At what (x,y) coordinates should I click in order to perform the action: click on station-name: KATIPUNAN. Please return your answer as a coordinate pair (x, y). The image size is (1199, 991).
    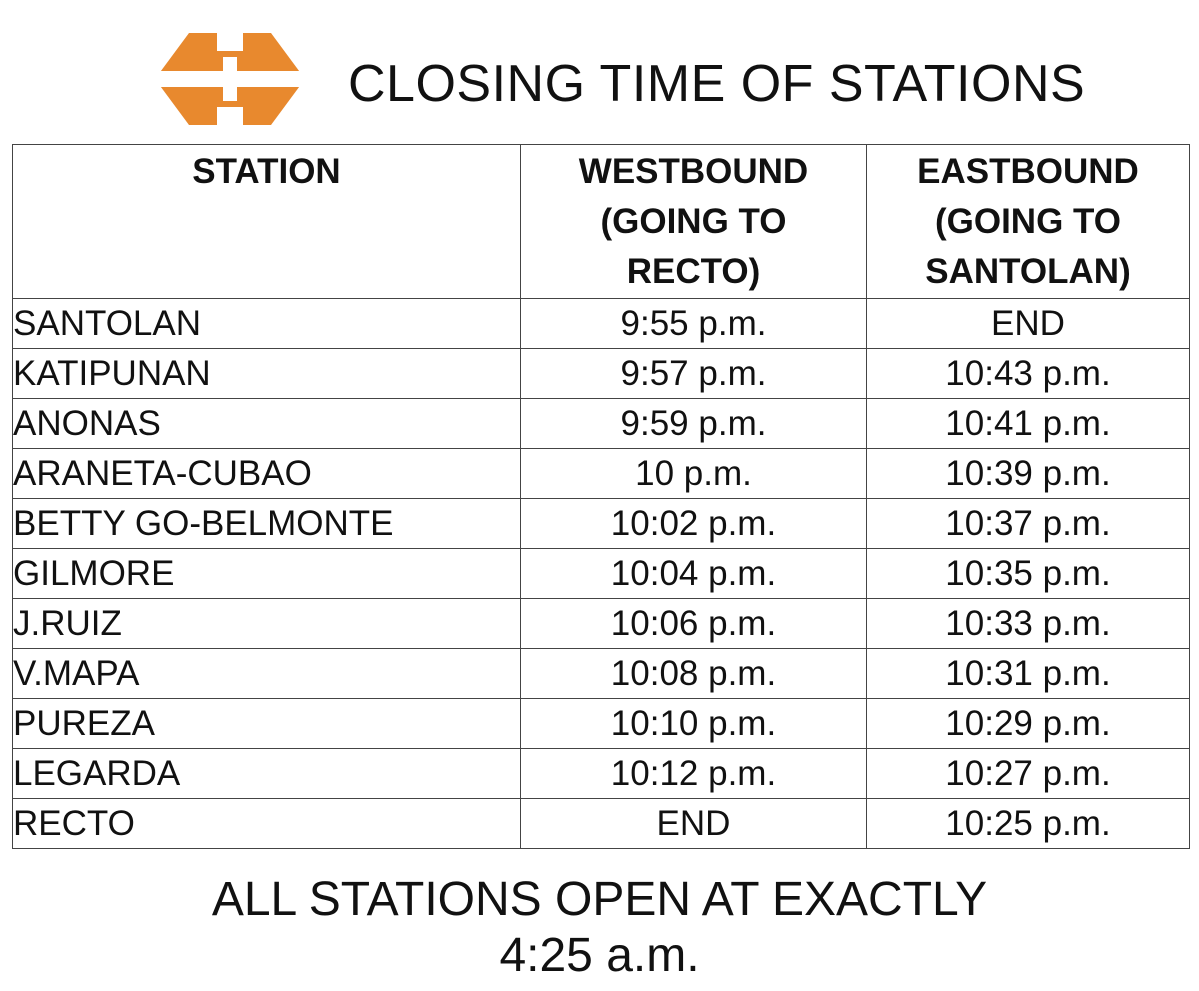
    Looking at the image, I should click on (266, 373).